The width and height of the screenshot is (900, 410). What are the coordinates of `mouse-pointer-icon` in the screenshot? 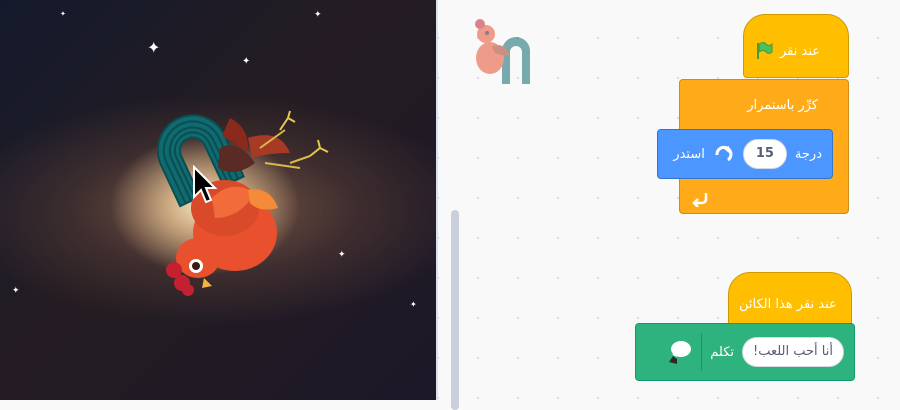 It's located at (205, 184).